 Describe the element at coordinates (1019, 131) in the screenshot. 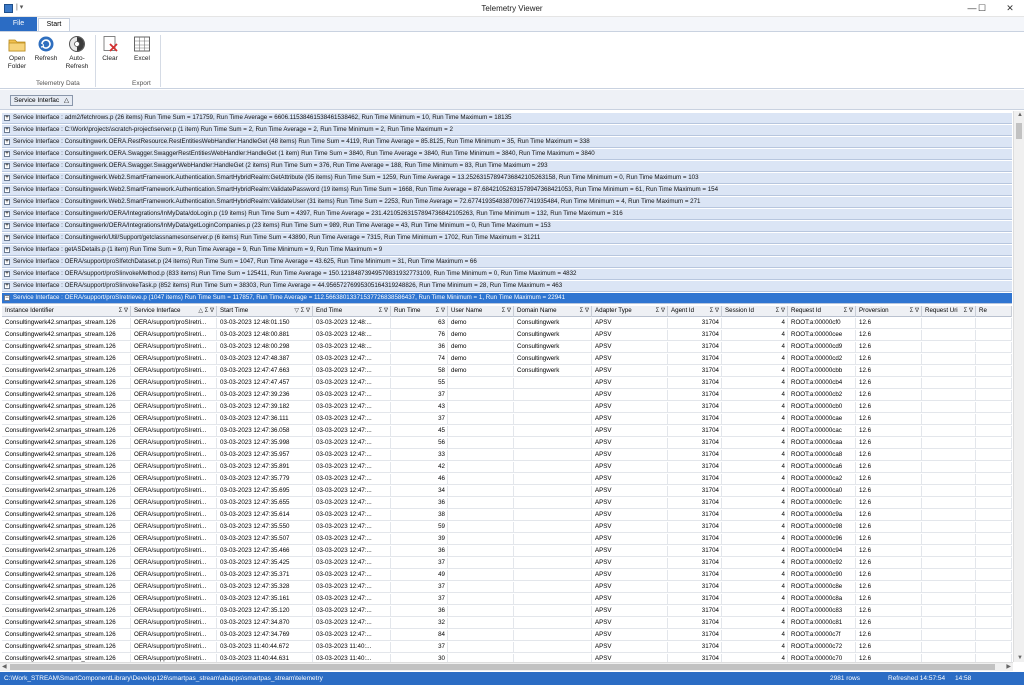

I see `vertical-scroll-thumb` at that location.